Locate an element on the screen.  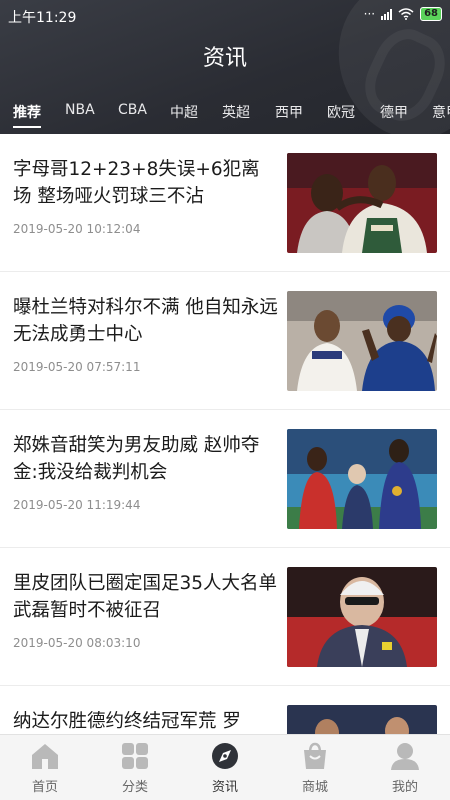
nav-profile: 我的 is located at coordinates (405, 767).